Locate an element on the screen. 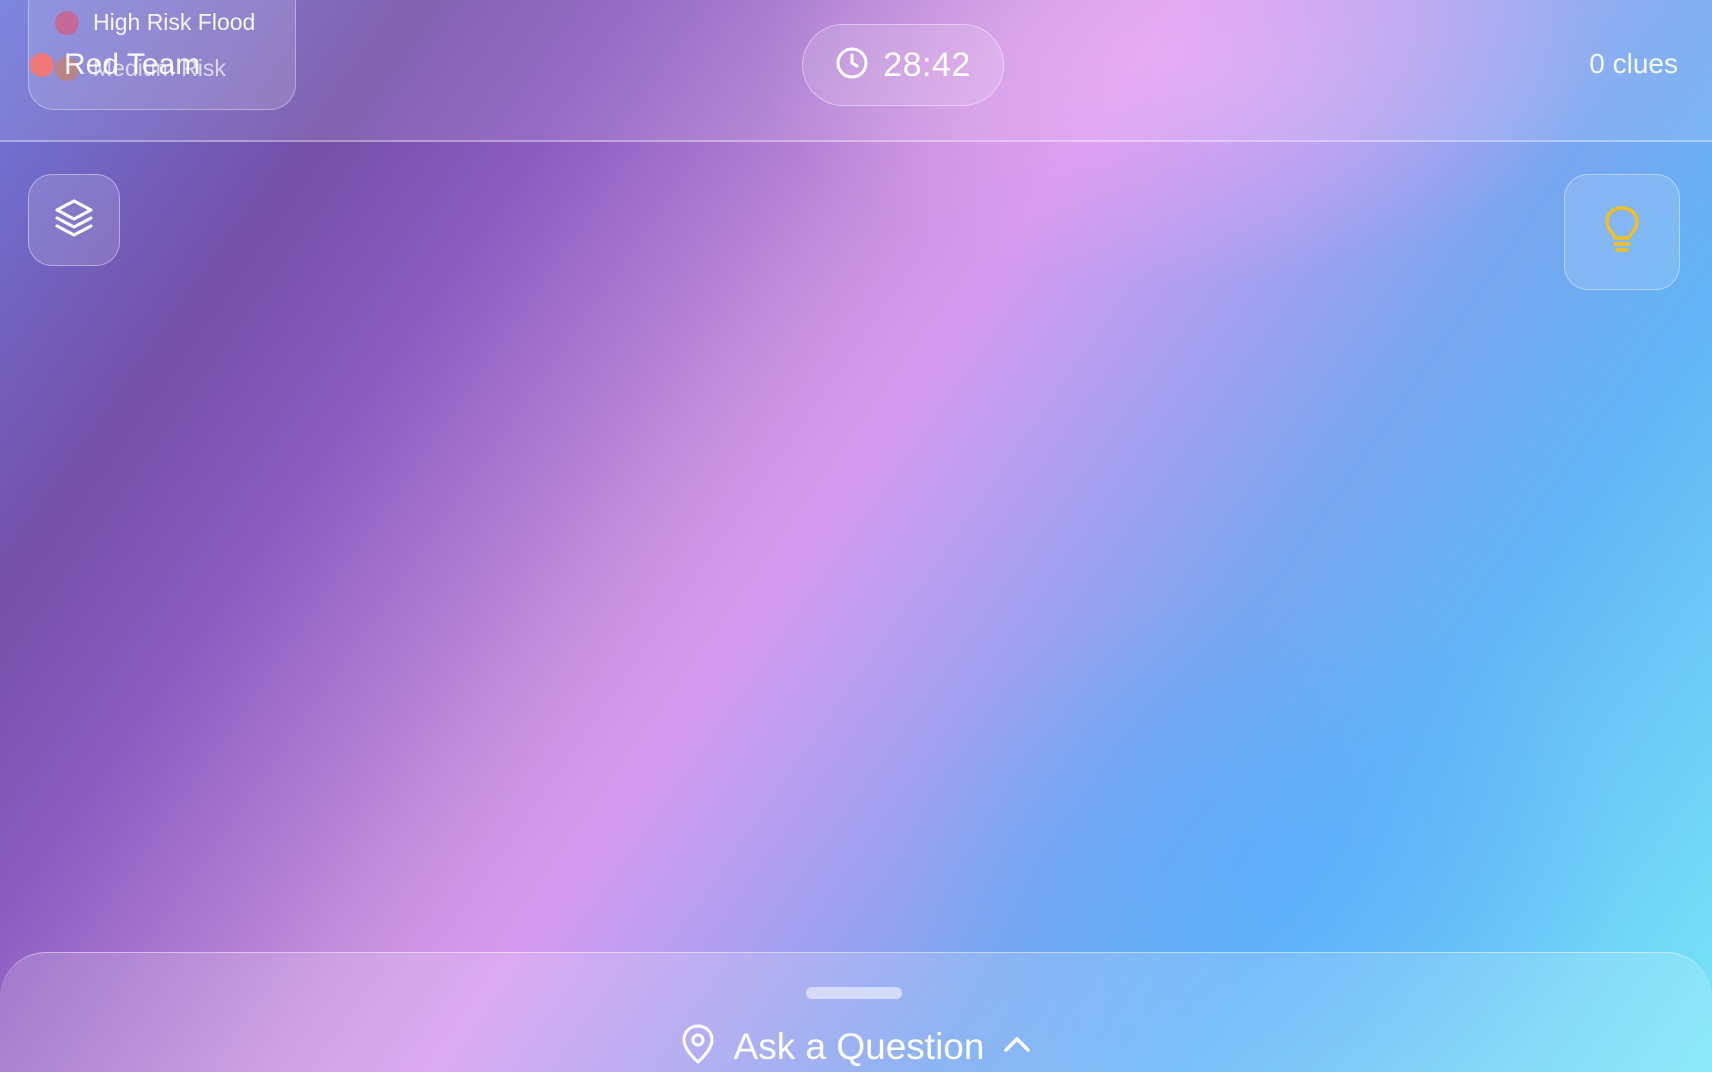 This screenshot has height=1072, width=1712. timer-pill: 28:42 is located at coordinates (903, 65).